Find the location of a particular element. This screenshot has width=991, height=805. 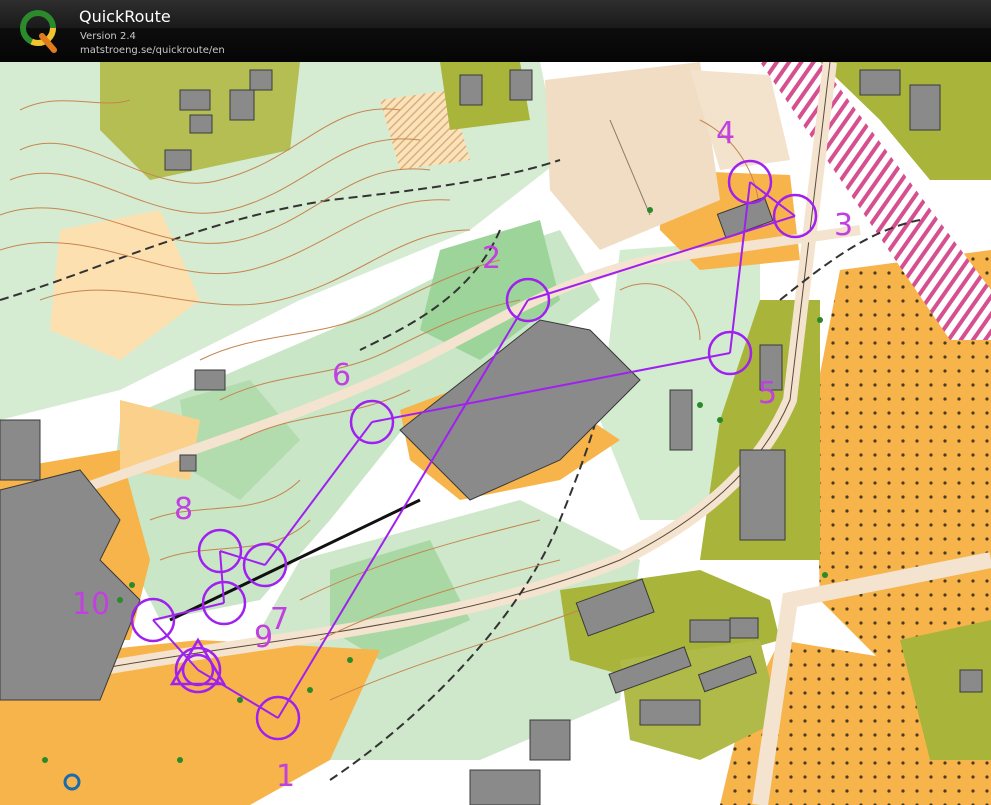

control-label-10: 10 is located at coordinates (91, 604).